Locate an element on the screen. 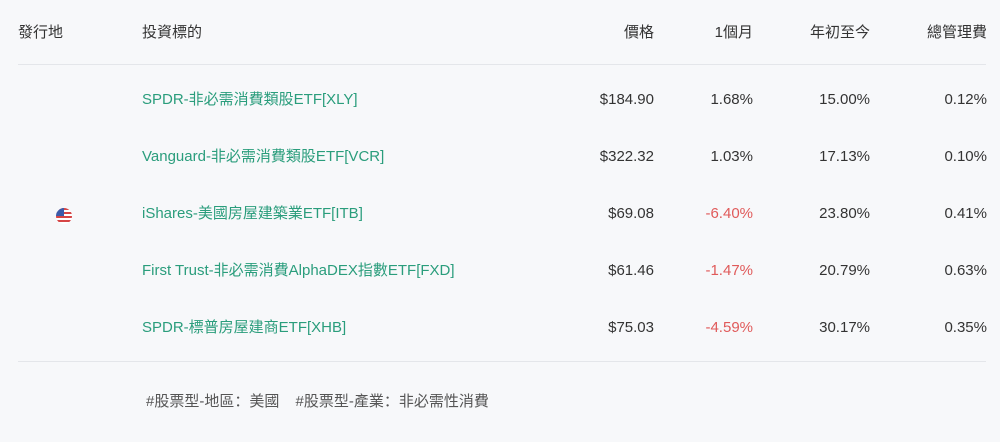  tag-list: #股票型-地區：美國 #股票型-產業：非必需性消費 is located at coordinates (323, 400).